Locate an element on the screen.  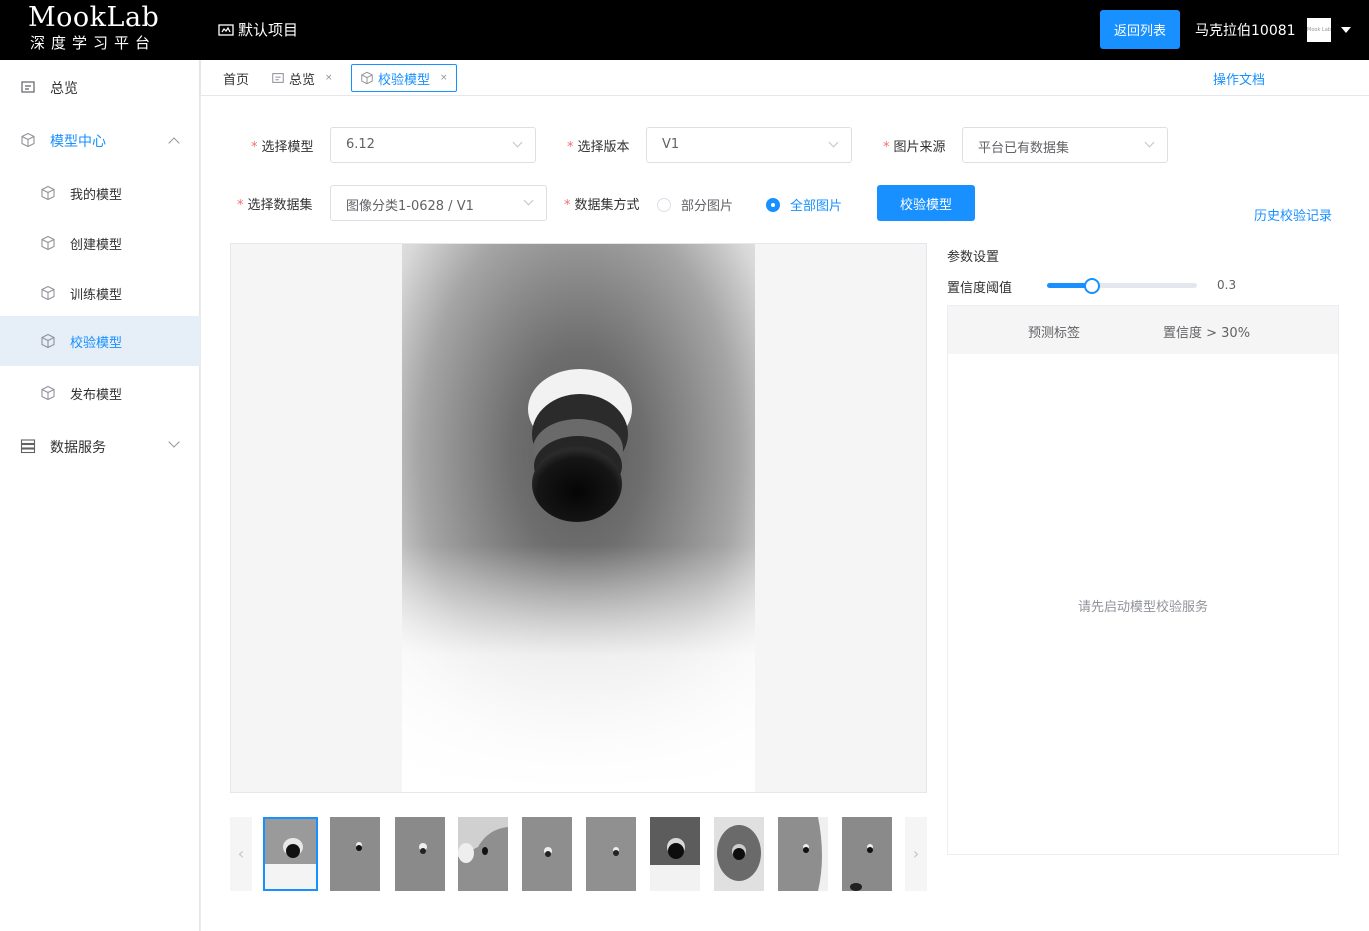
dataset-select-value: 图像分类1-0628 / V1 is located at coordinates (410, 206).